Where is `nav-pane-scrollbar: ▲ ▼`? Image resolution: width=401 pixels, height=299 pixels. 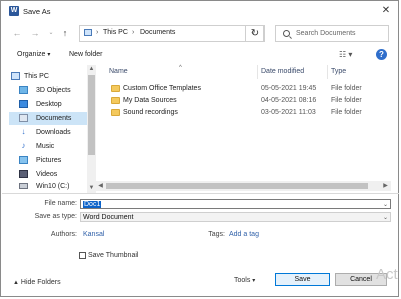
nav-pane-scrollbar: ▲ ▼ is located at coordinates (91, 129).